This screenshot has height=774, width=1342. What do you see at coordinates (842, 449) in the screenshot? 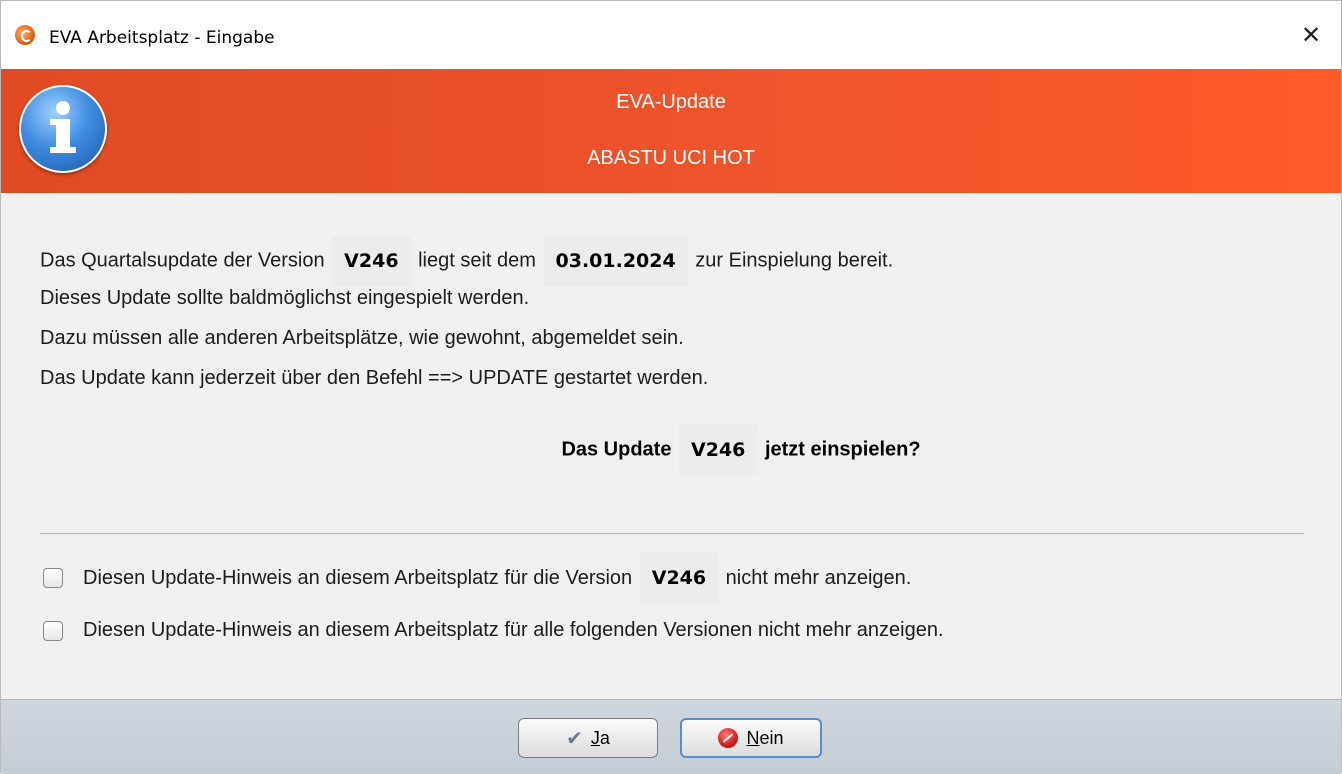
I see `question-text: jetzt einspielen?` at bounding box center [842, 449].